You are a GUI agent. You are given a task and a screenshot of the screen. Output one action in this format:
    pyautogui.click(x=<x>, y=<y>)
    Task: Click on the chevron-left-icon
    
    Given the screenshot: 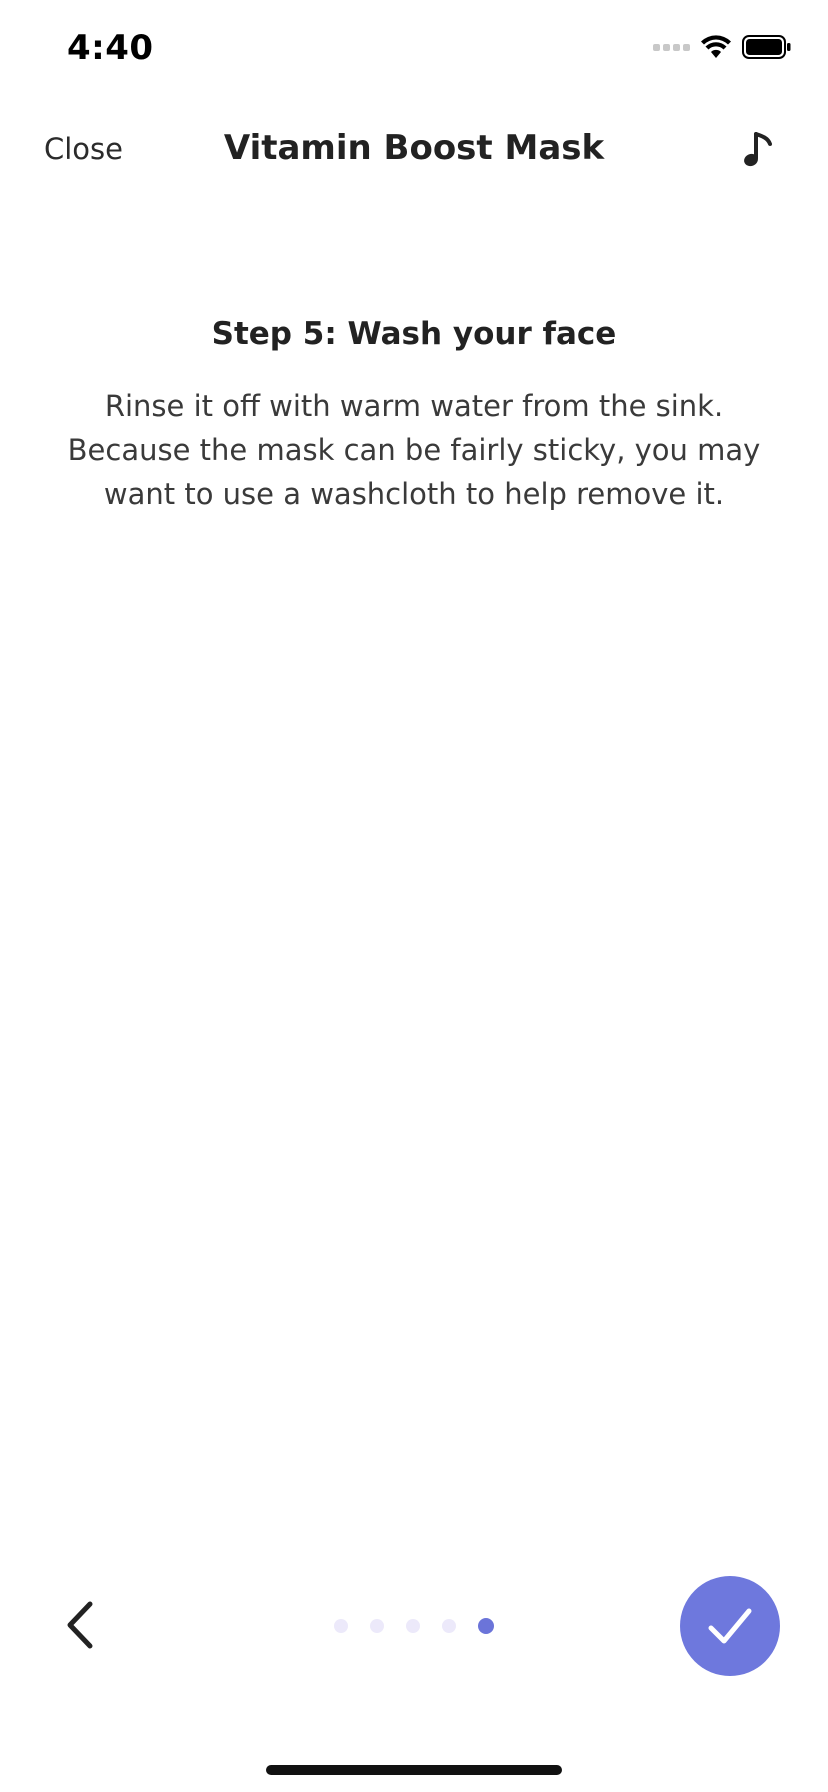 What is the action you would take?
    pyautogui.click(x=80, y=1625)
    